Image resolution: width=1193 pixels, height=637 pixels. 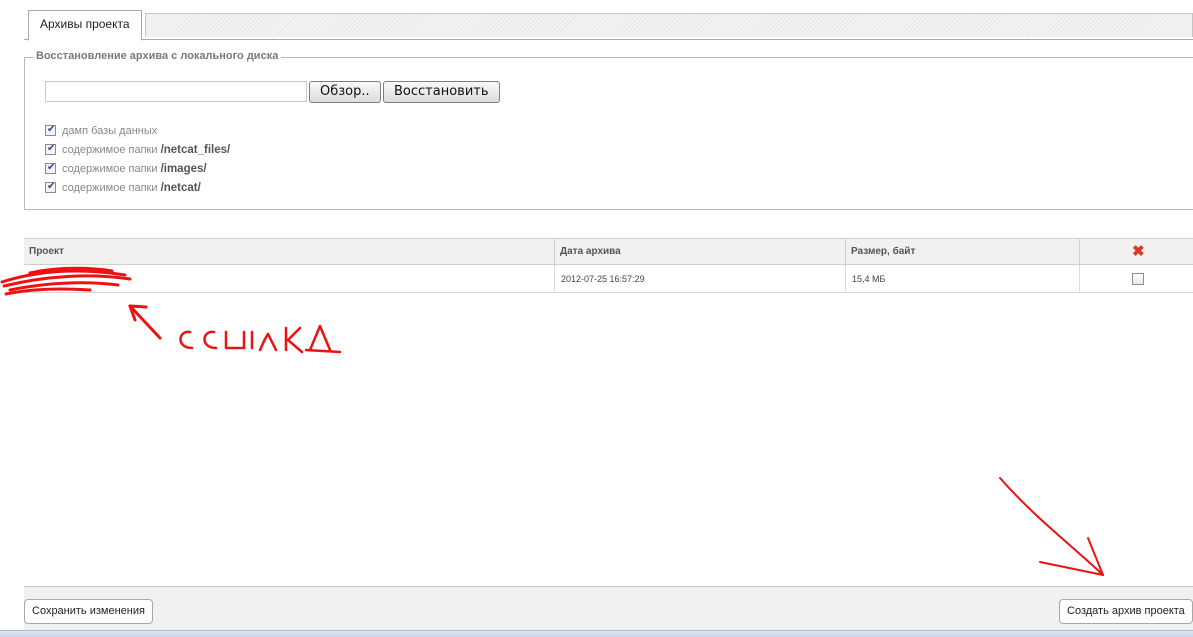 What do you see at coordinates (183, 169) in the screenshot?
I see `option-images-path: /images/` at bounding box center [183, 169].